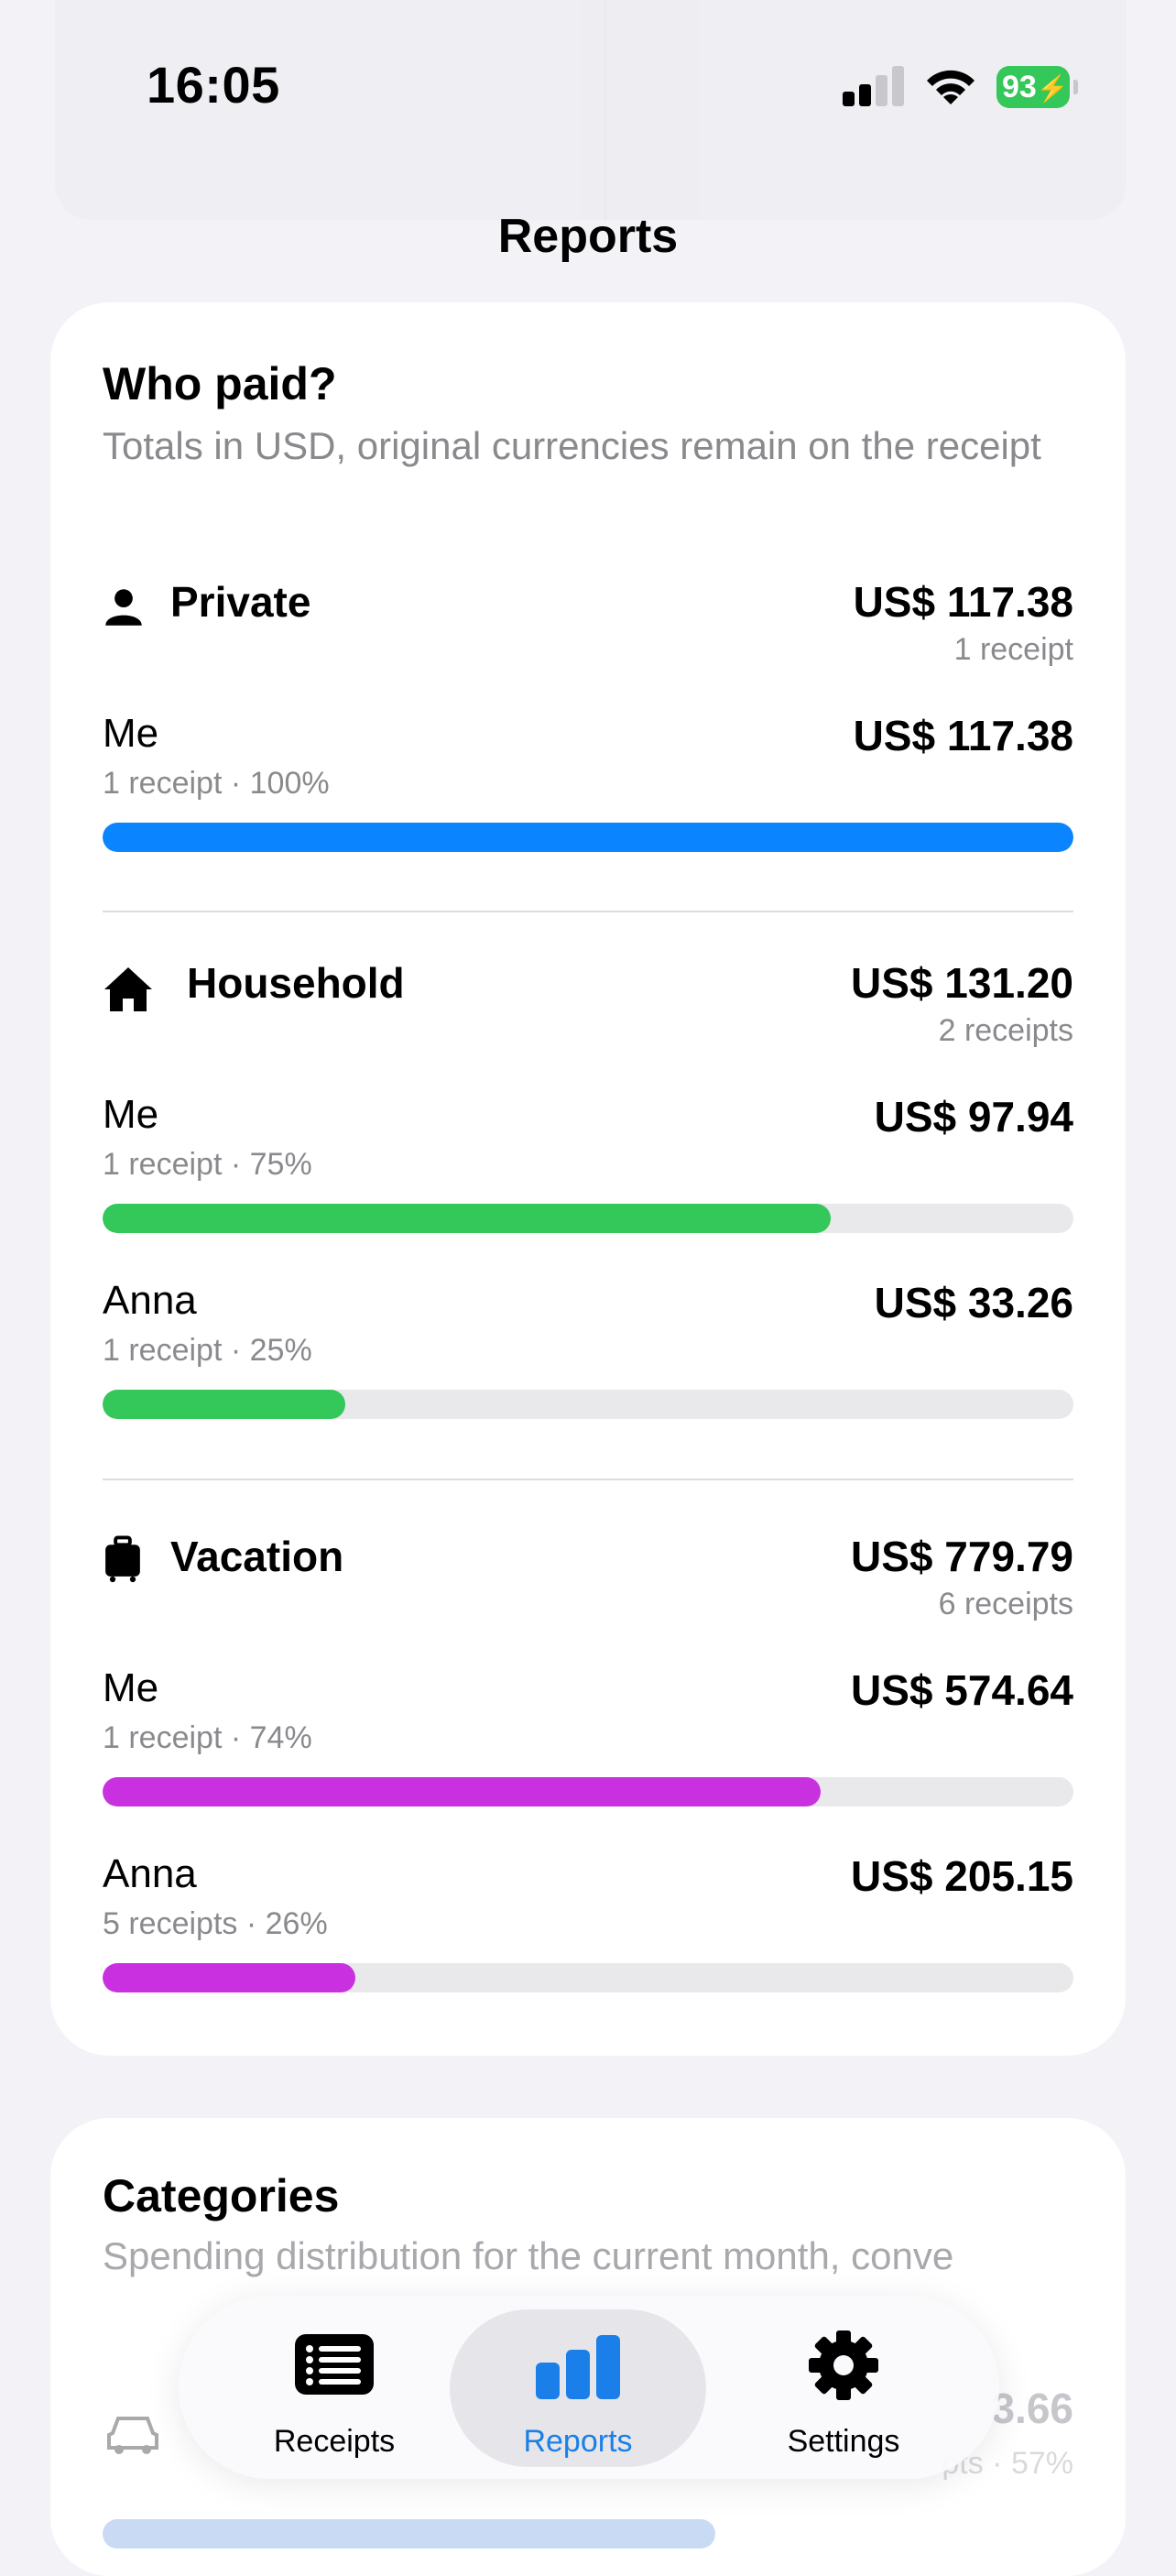 Image resolution: width=1176 pixels, height=2576 pixels. I want to click on payer-amount: US$ 117.38, so click(963, 736).